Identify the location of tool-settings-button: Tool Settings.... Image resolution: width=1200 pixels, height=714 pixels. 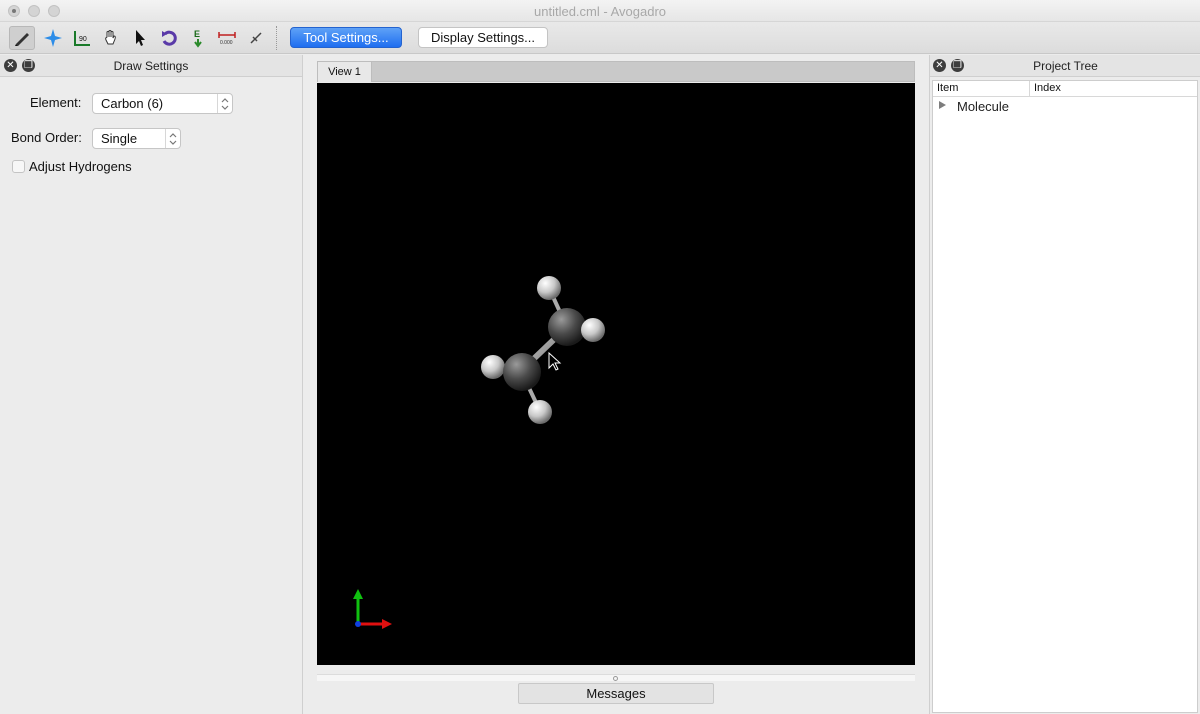
(346, 37).